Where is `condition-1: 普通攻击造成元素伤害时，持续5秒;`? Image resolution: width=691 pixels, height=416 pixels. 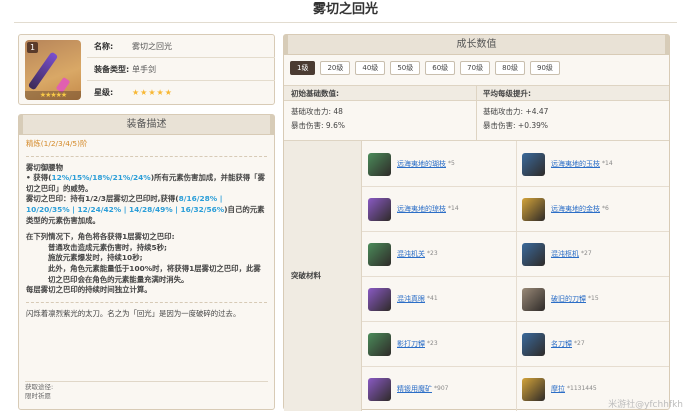
condition-1: 普通攻击造成元素伤害时，持续5秒; is located at coordinates (107, 247).